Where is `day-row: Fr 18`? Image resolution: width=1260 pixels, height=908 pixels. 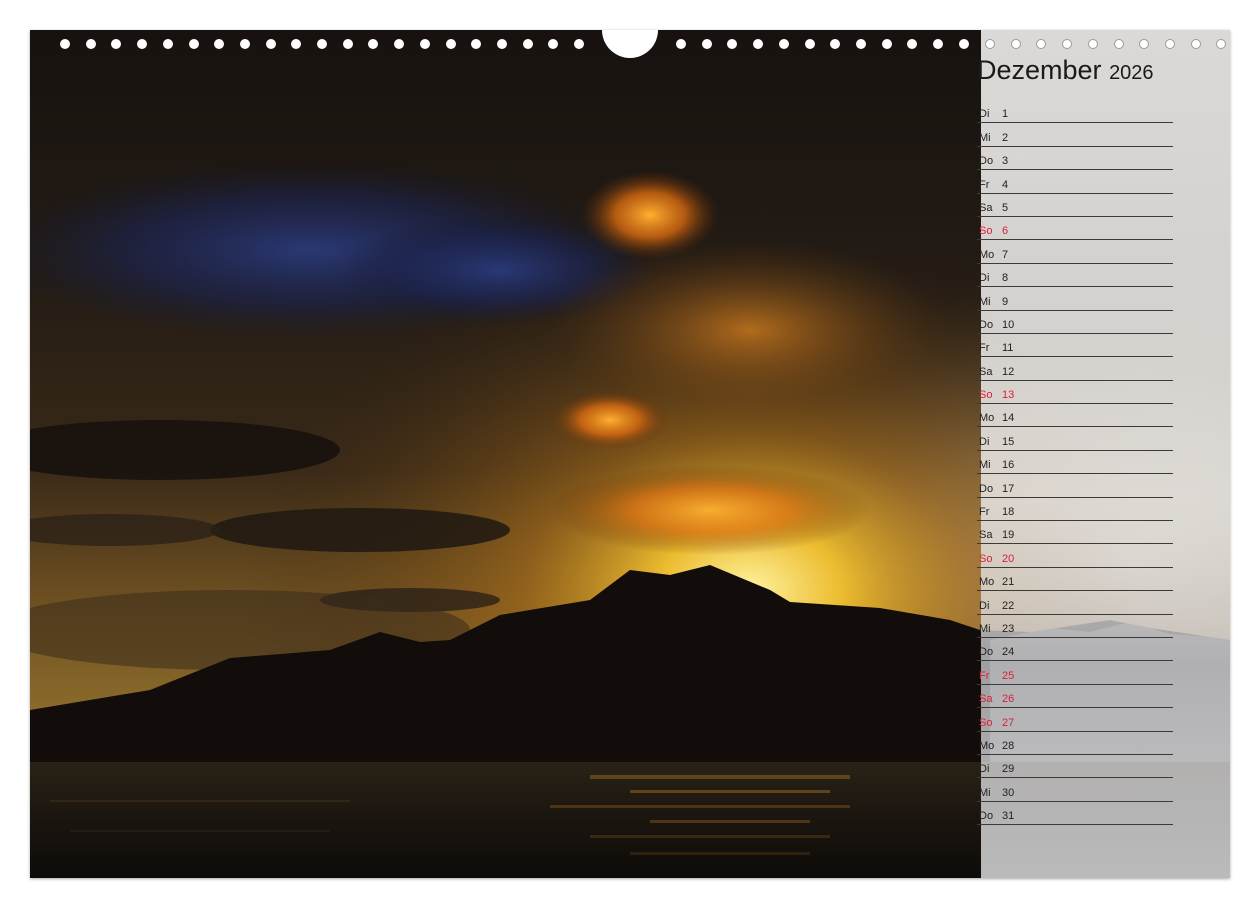
day-row: Fr 18 is located at coordinates (1075, 510).